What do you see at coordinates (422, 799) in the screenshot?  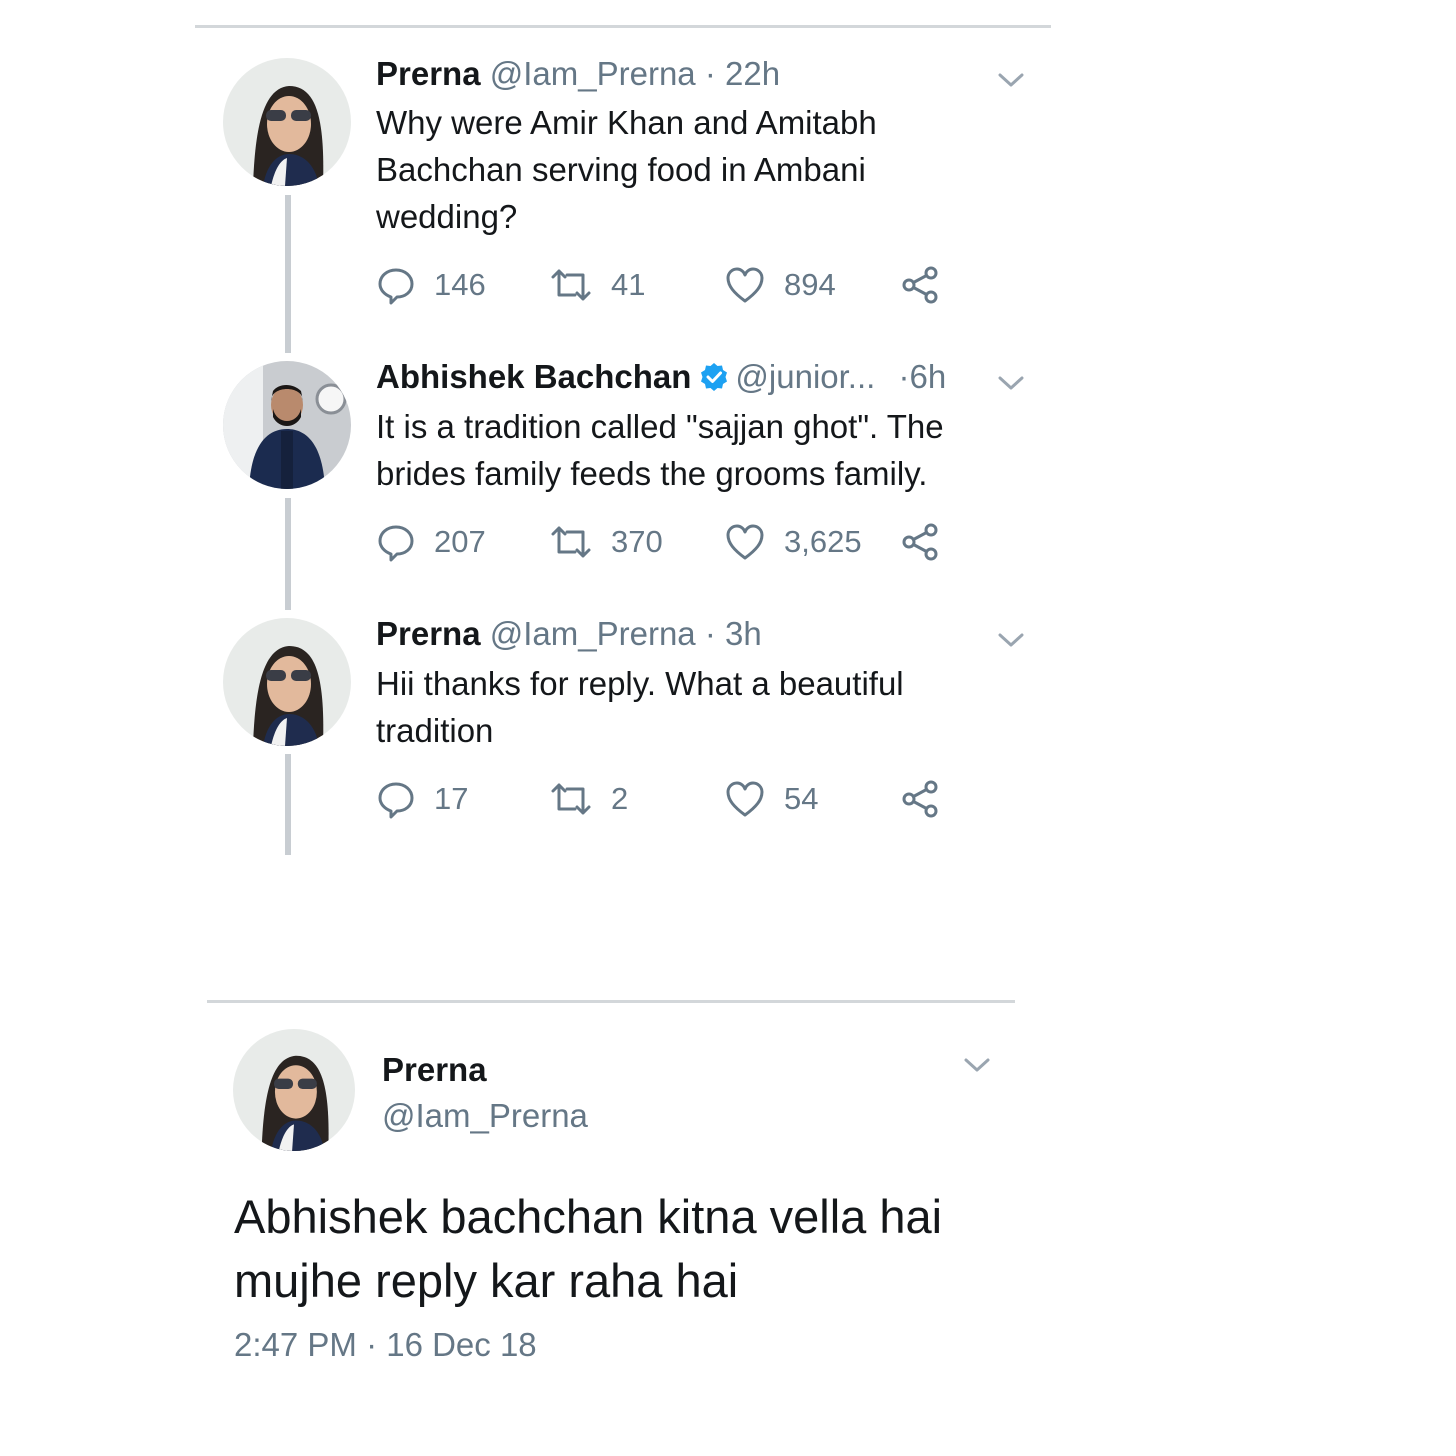 I see `reply-button: 17` at bounding box center [422, 799].